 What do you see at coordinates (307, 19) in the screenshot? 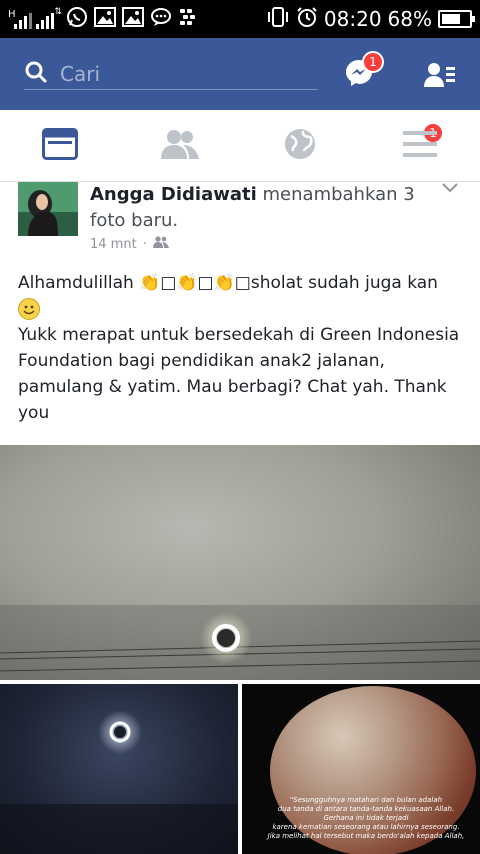
I see `alarm-icon` at bounding box center [307, 19].